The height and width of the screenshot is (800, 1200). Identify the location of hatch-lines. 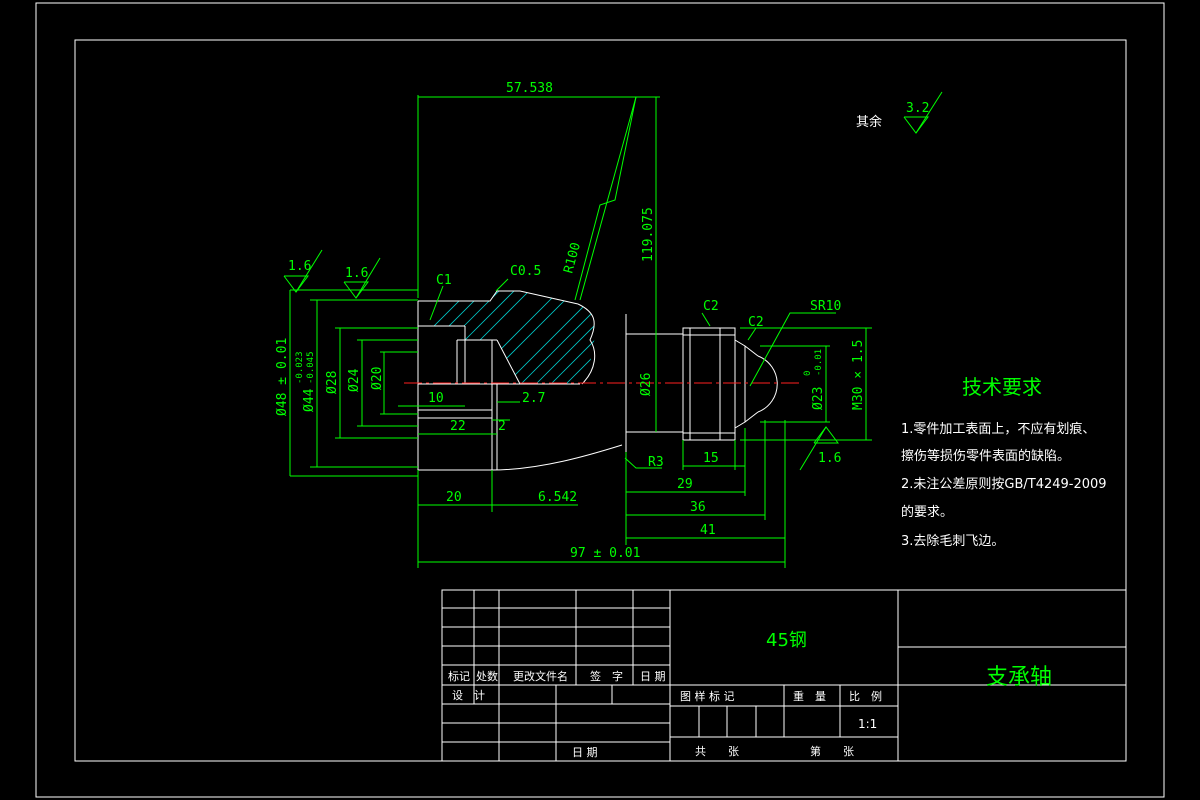
(507, 337).